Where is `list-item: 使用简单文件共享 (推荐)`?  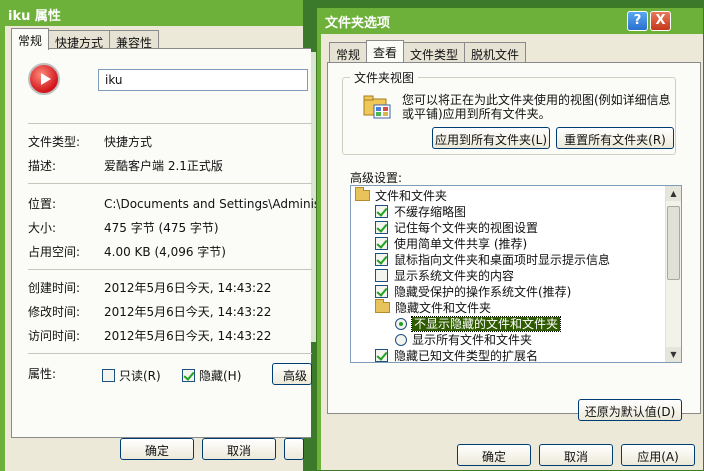
list-item: 使用简单文件共享 (推荐) is located at coordinates (451, 243).